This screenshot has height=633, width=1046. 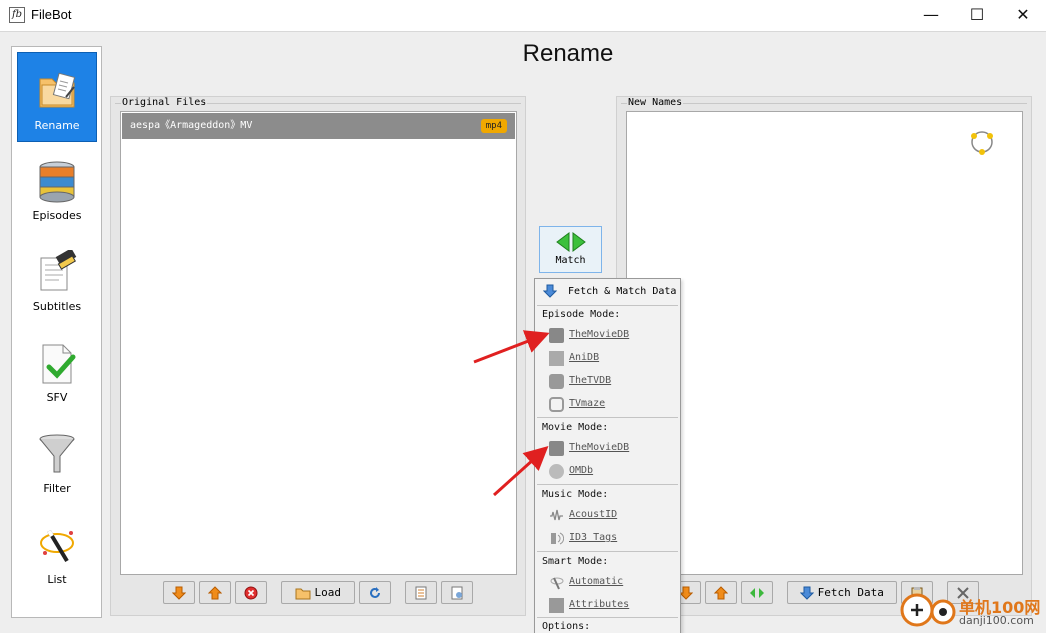 What do you see at coordinates (511, 413) in the screenshot?
I see `annotation-arrows` at bounding box center [511, 413].